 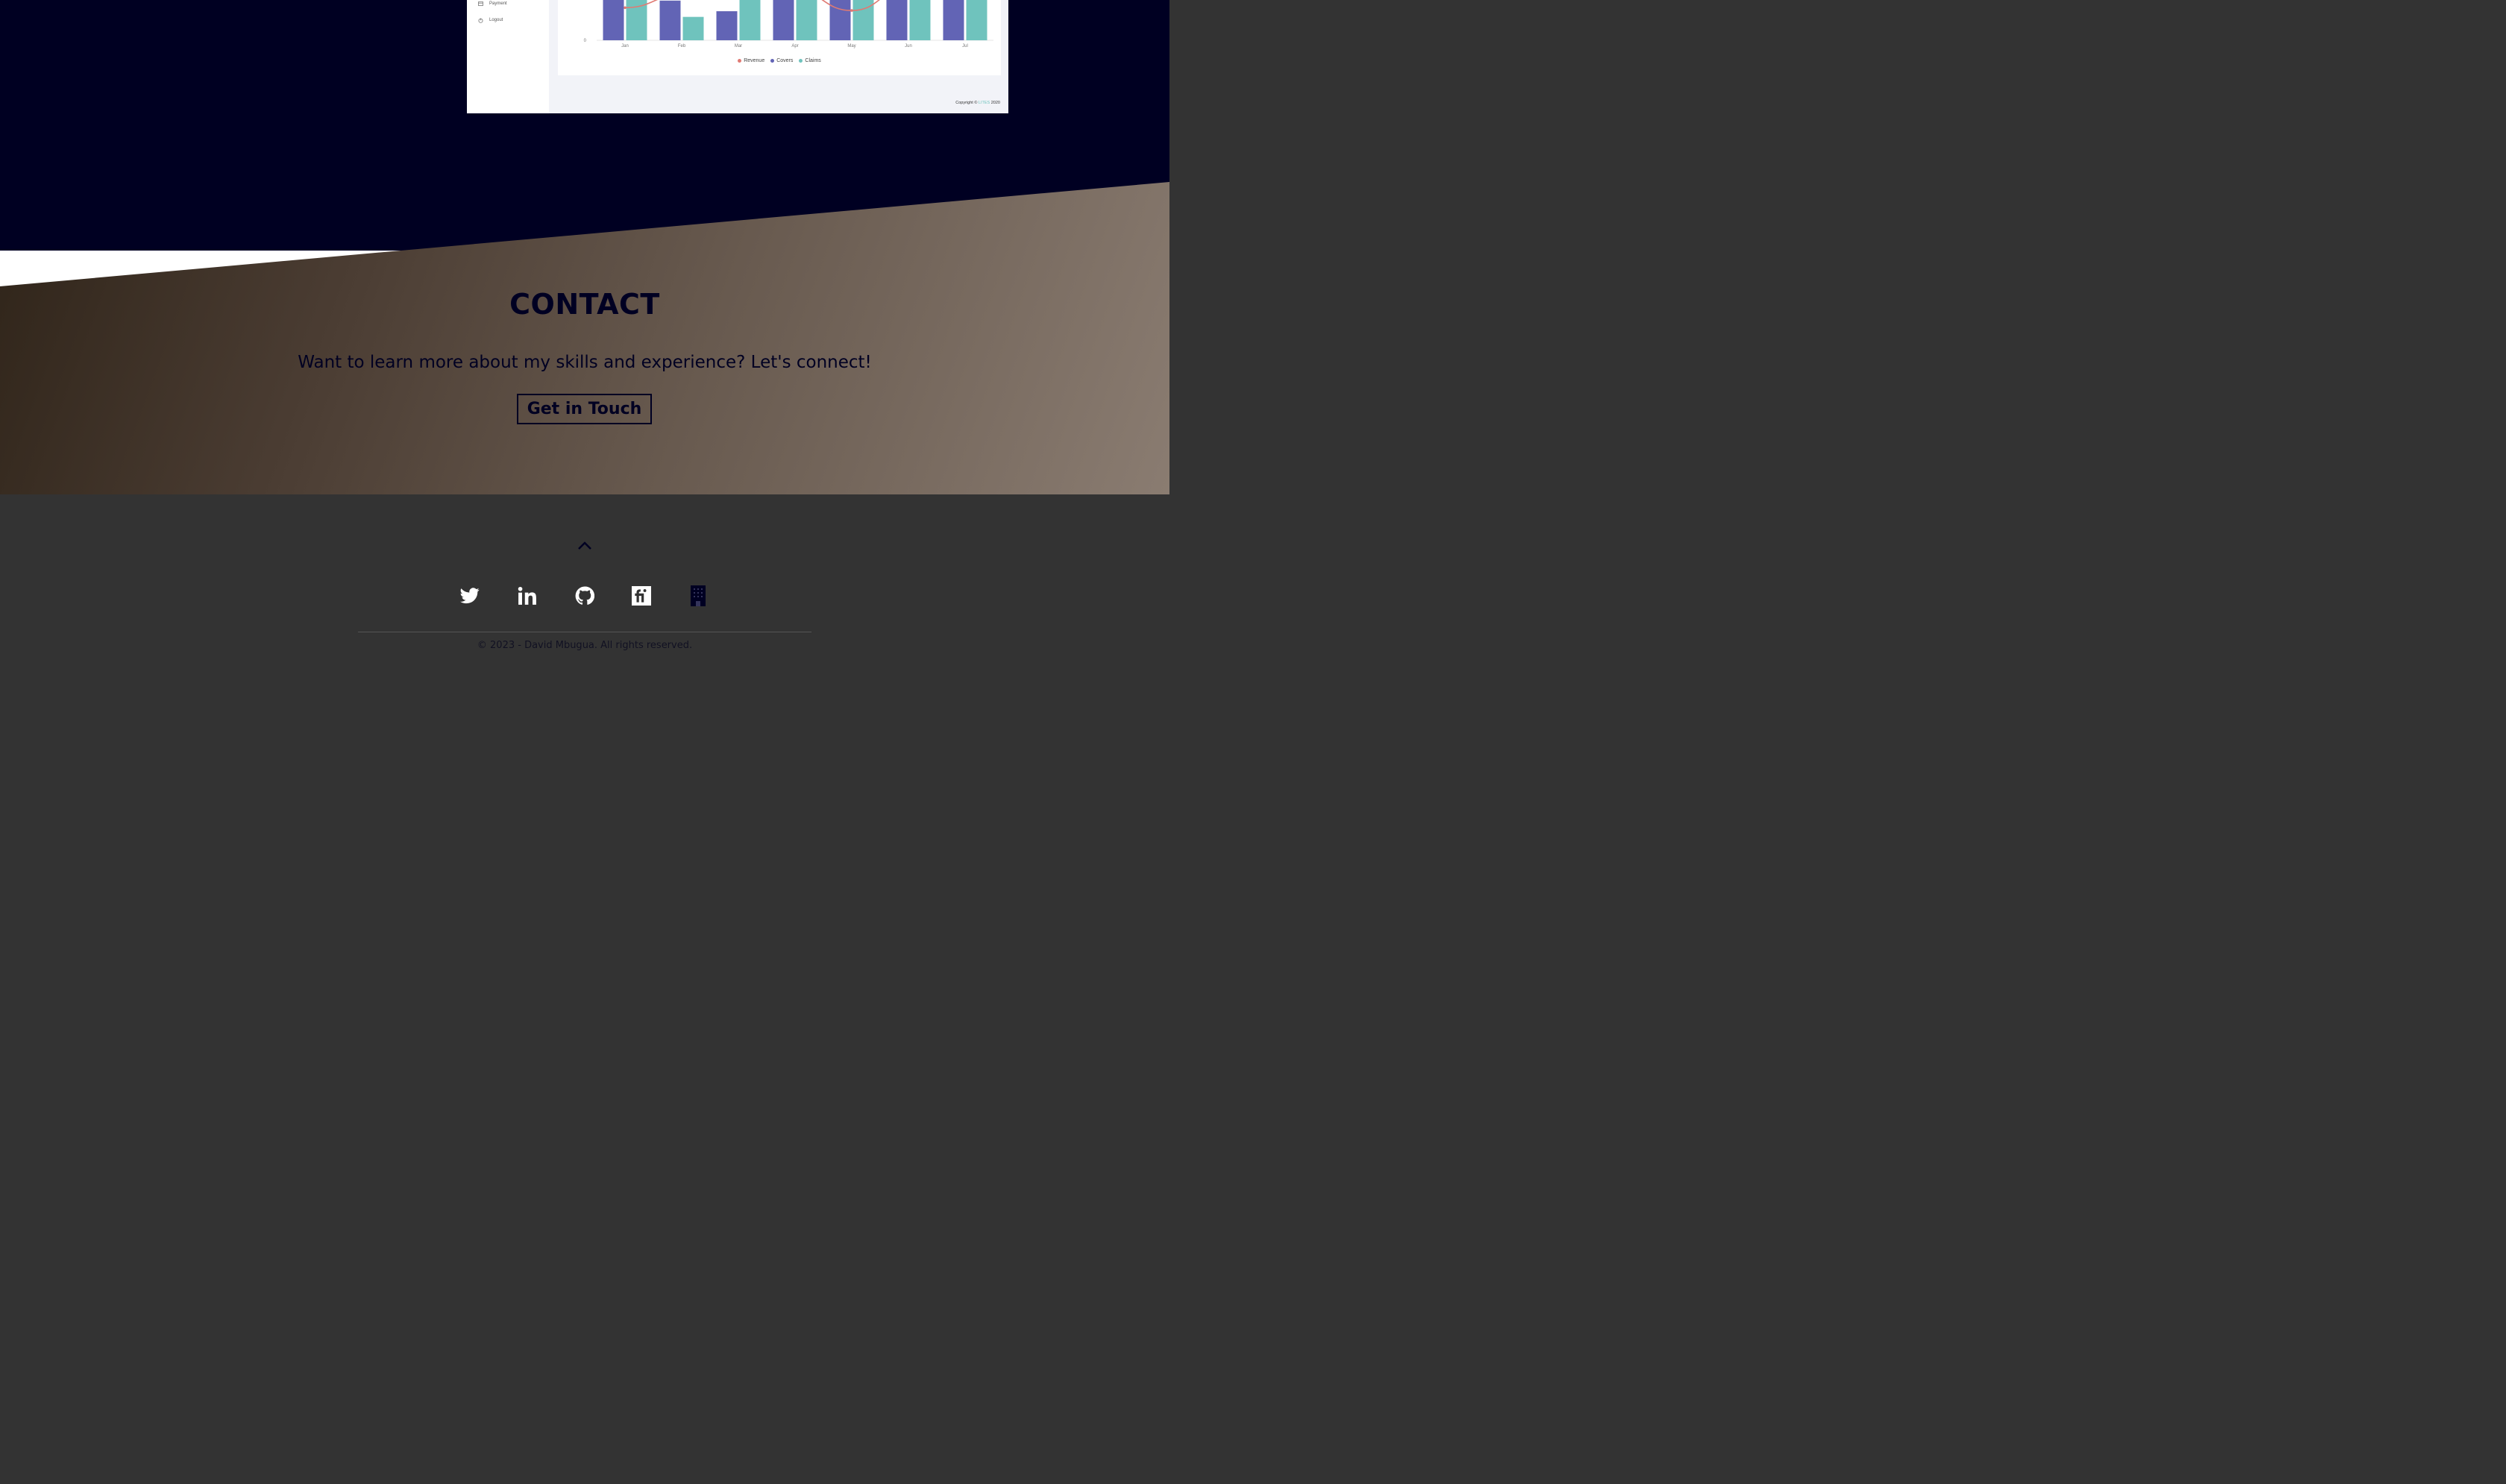 What do you see at coordinates (984, 103) in the screenshot?
I see `copyright-brand: LITES` at bounding box center [984, 103].